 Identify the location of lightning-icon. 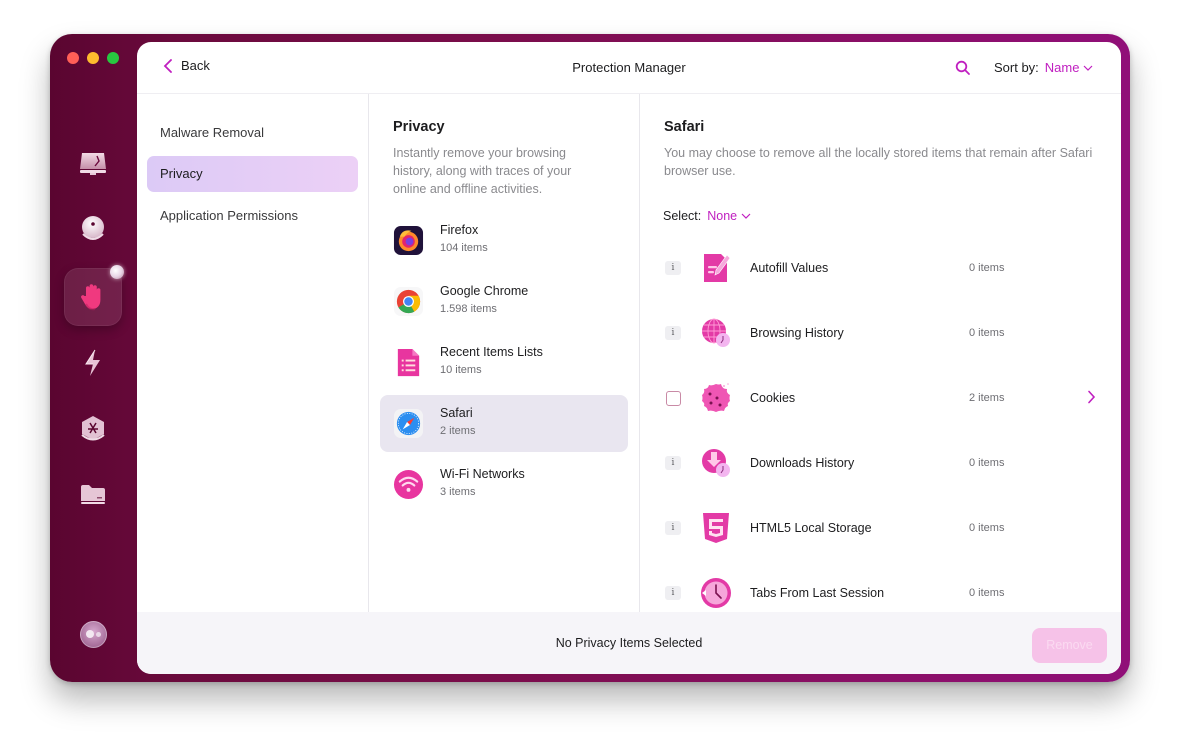
(92, 362).